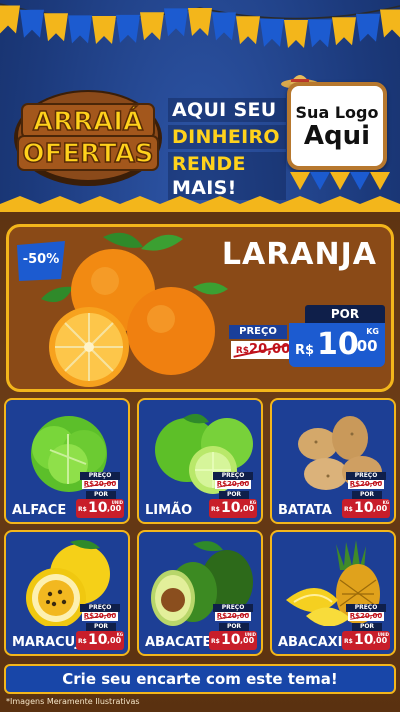  I want to click on hero-product-name: LARANJA, so click(299, 254).